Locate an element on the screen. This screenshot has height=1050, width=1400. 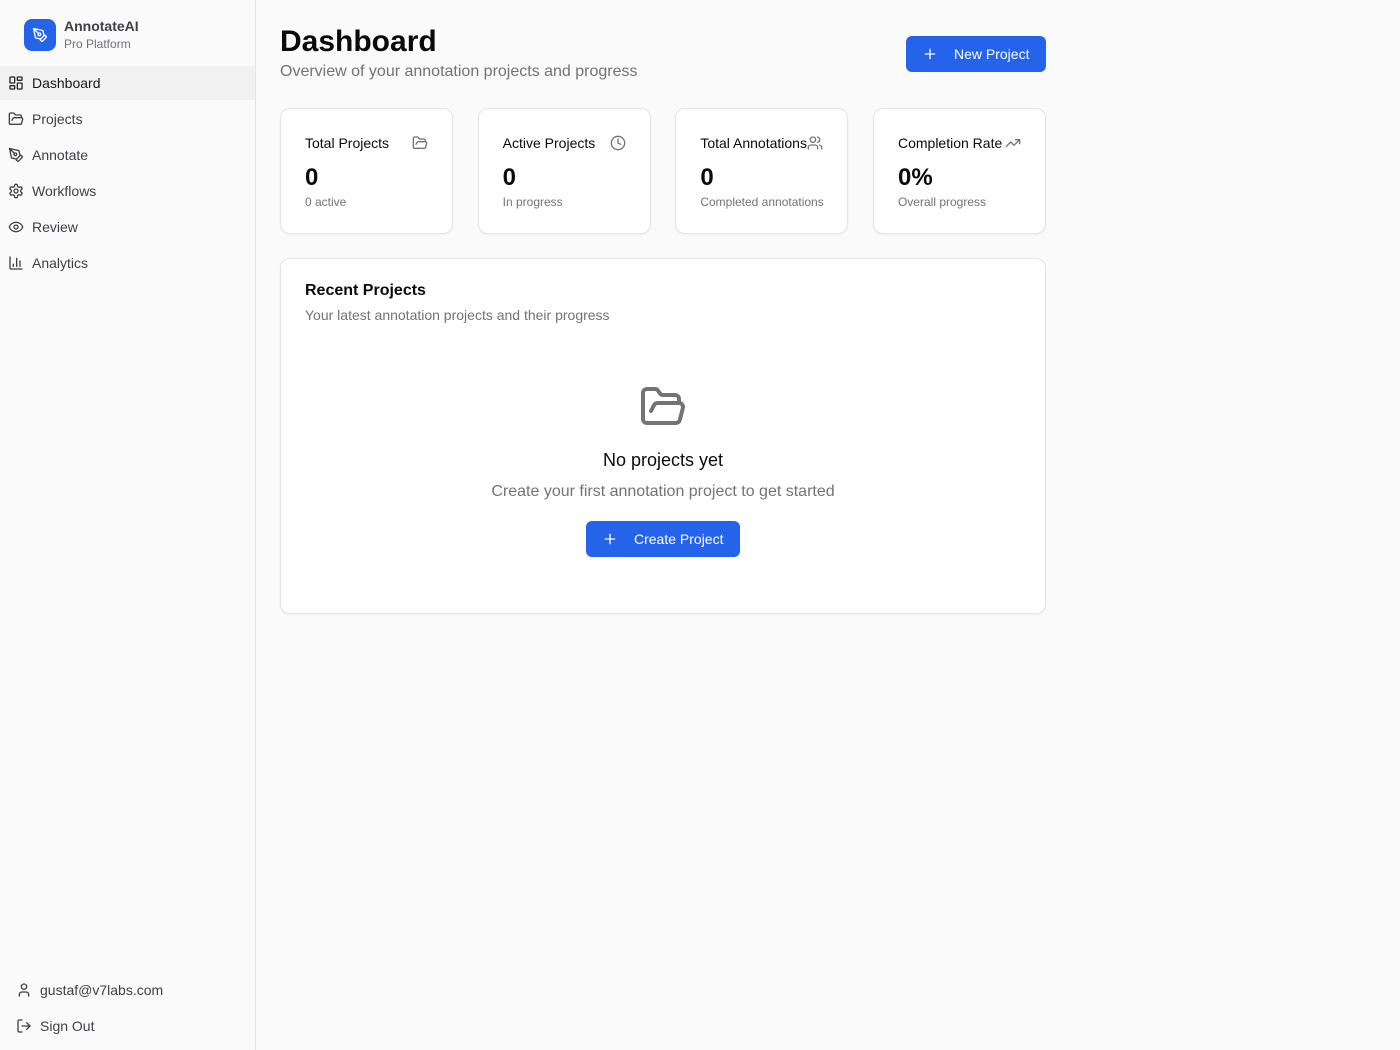
new-project-button: New Project is located at coordinates (976, 54).